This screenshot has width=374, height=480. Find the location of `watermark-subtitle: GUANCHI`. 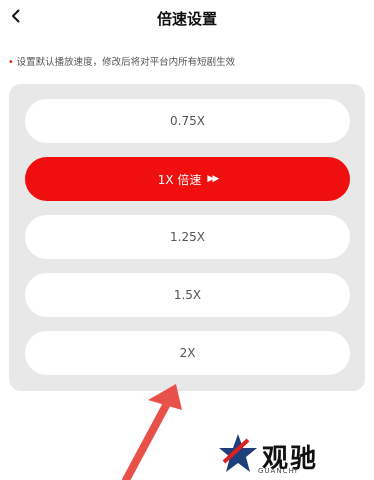

watermark-subtitle: GUANCHI is located at coordinates (278, 471).